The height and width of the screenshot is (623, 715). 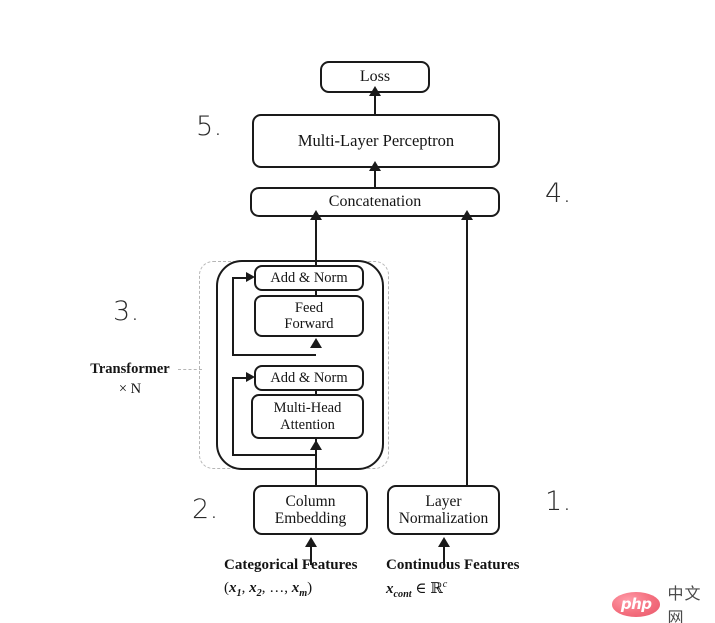 I want to click on node-feed-forward: Feed Forward, so click(x=309, y=316).